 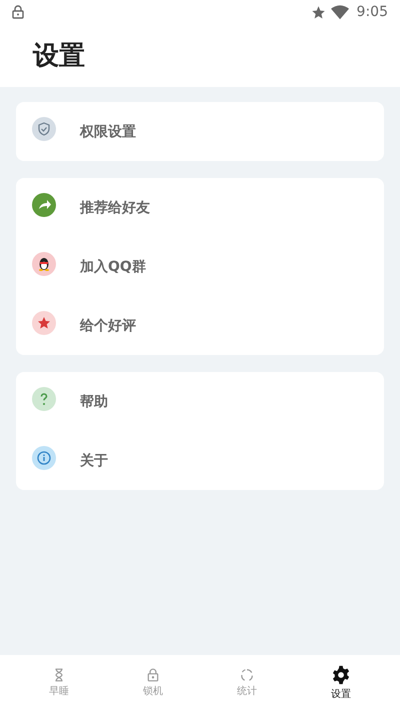 What do you see at coordinates (372, 12) in the screenshot?
I see `status-time: 9:05` at bounding box center [372, 12].